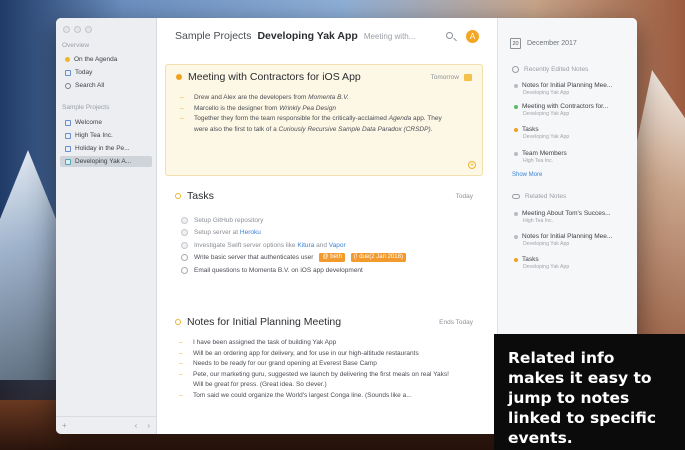 This screenshot has height=450, width=685. I want to click on sidebar-item-label: On the Agenda, so click(96, 59).